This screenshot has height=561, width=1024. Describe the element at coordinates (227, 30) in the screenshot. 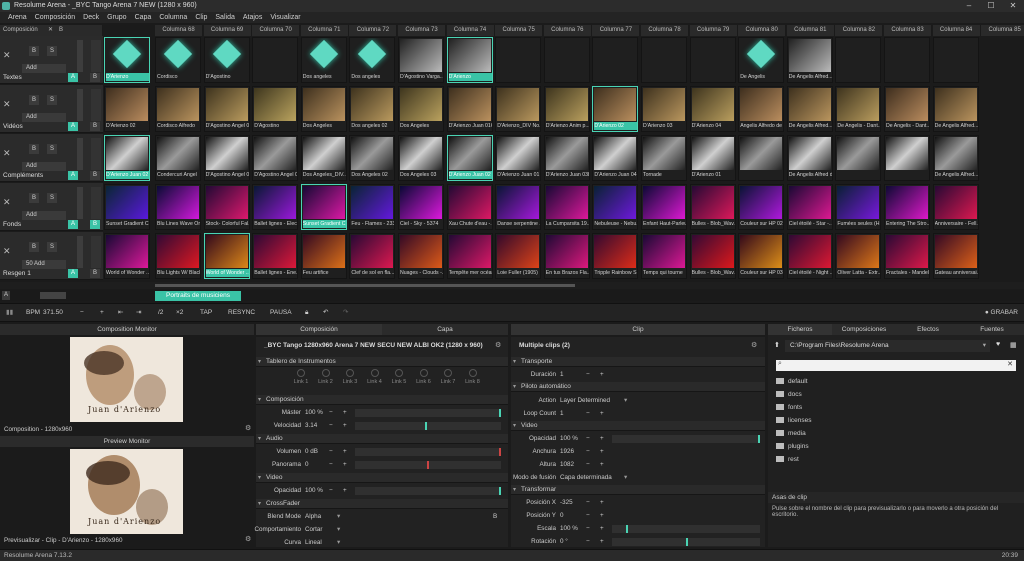

I see `column-header-69: Columna 69` at that location.